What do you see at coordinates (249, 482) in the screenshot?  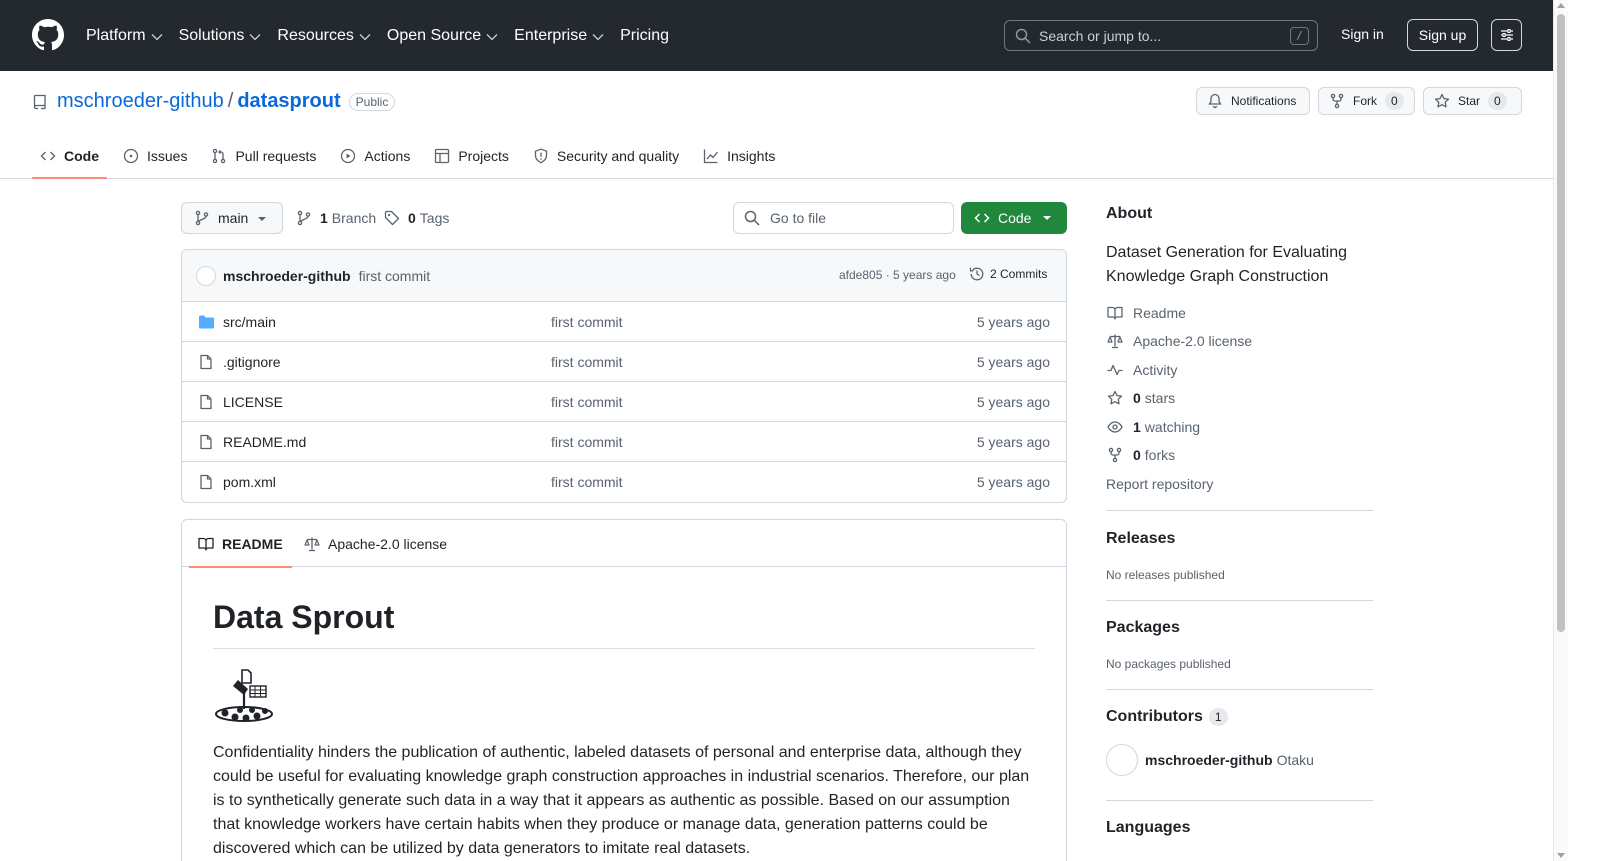 I see `file-name-link: pom.xml` at bounding box center [249, 482].